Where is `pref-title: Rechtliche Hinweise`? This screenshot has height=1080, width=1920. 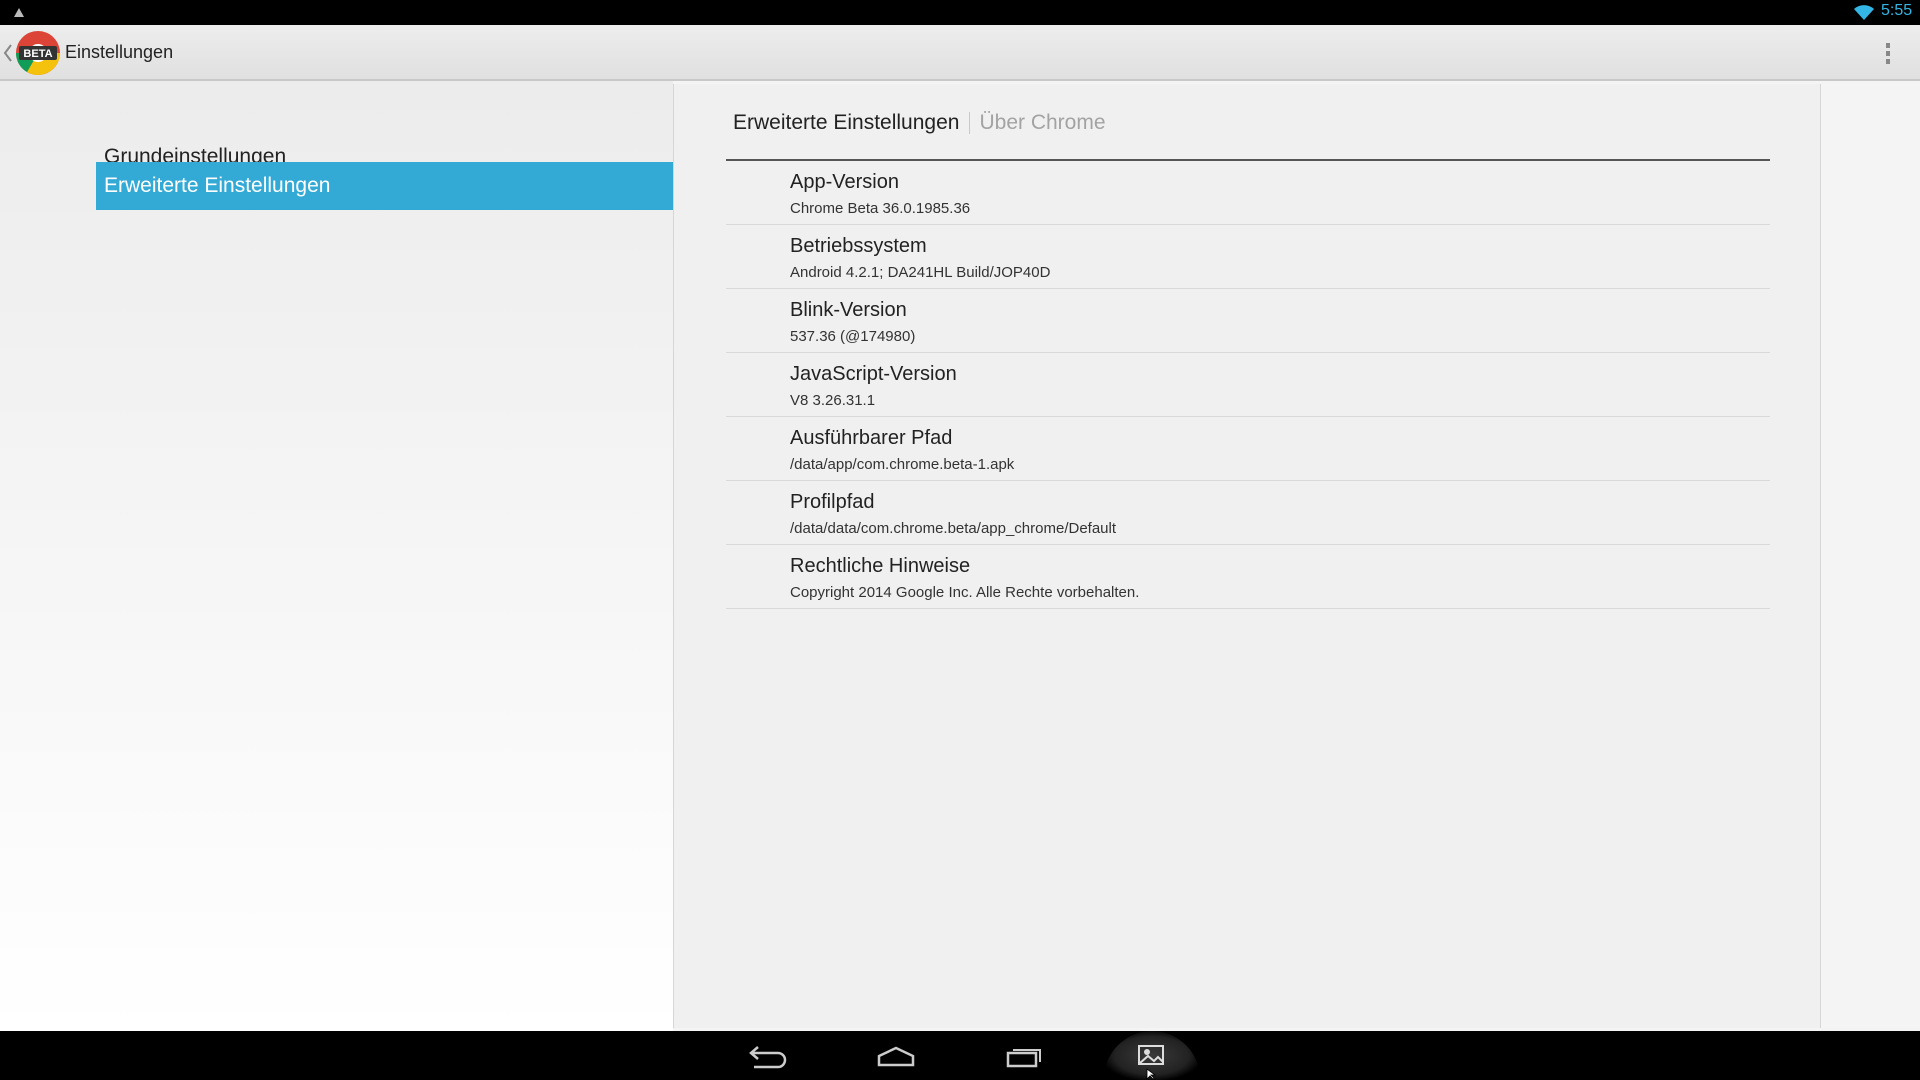 pref-title: Rechtliche Hinweise is located at coordinates (880, 566).